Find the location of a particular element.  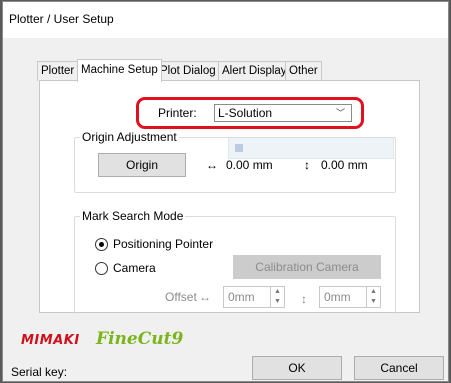

camera-label: Camera is located at coordinates (134, 268).